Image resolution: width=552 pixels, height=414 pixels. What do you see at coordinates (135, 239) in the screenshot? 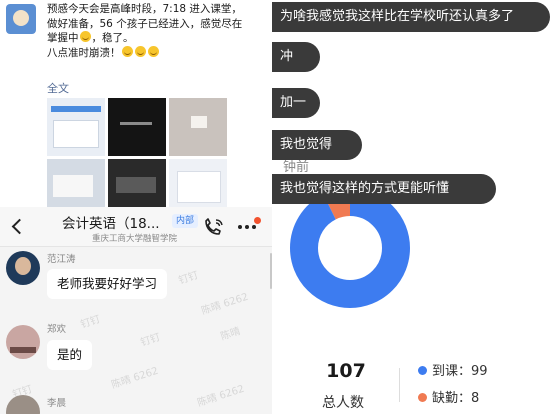
I see `group-subtitle: 重庆工商大学融智学院` at bounding box center [135, 239].